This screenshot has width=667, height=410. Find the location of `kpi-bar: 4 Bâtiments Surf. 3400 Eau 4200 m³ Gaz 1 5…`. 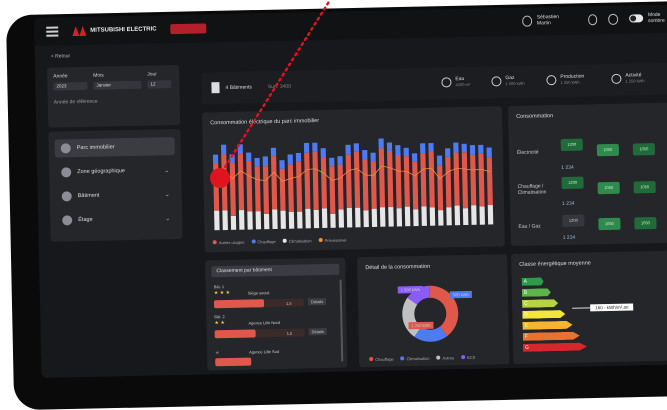

kpi-bar: 4 Bâtiments Surf. 3400 Eau 4200 m³ Gaz 1 5… is located at coordinates (434, 83).